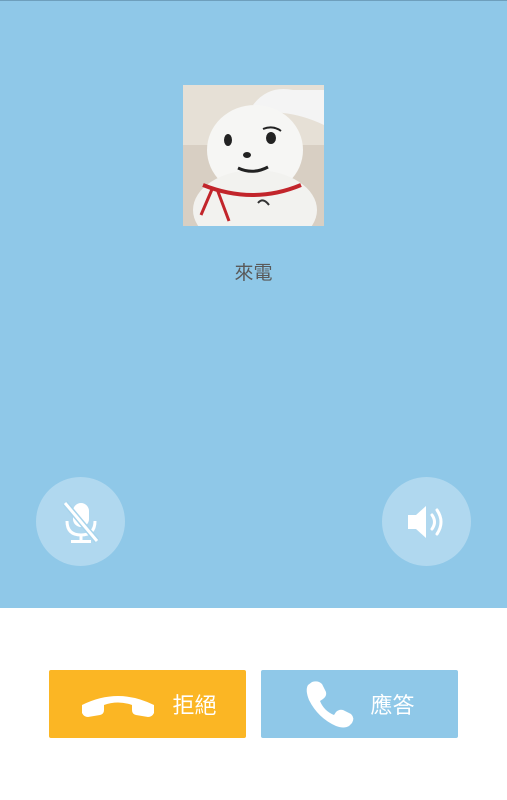 The height and width of the screenshot is (800, 507). Describe the element at coordinates (253, 155) in the screenshot. I see `caller-avatar` at that location.